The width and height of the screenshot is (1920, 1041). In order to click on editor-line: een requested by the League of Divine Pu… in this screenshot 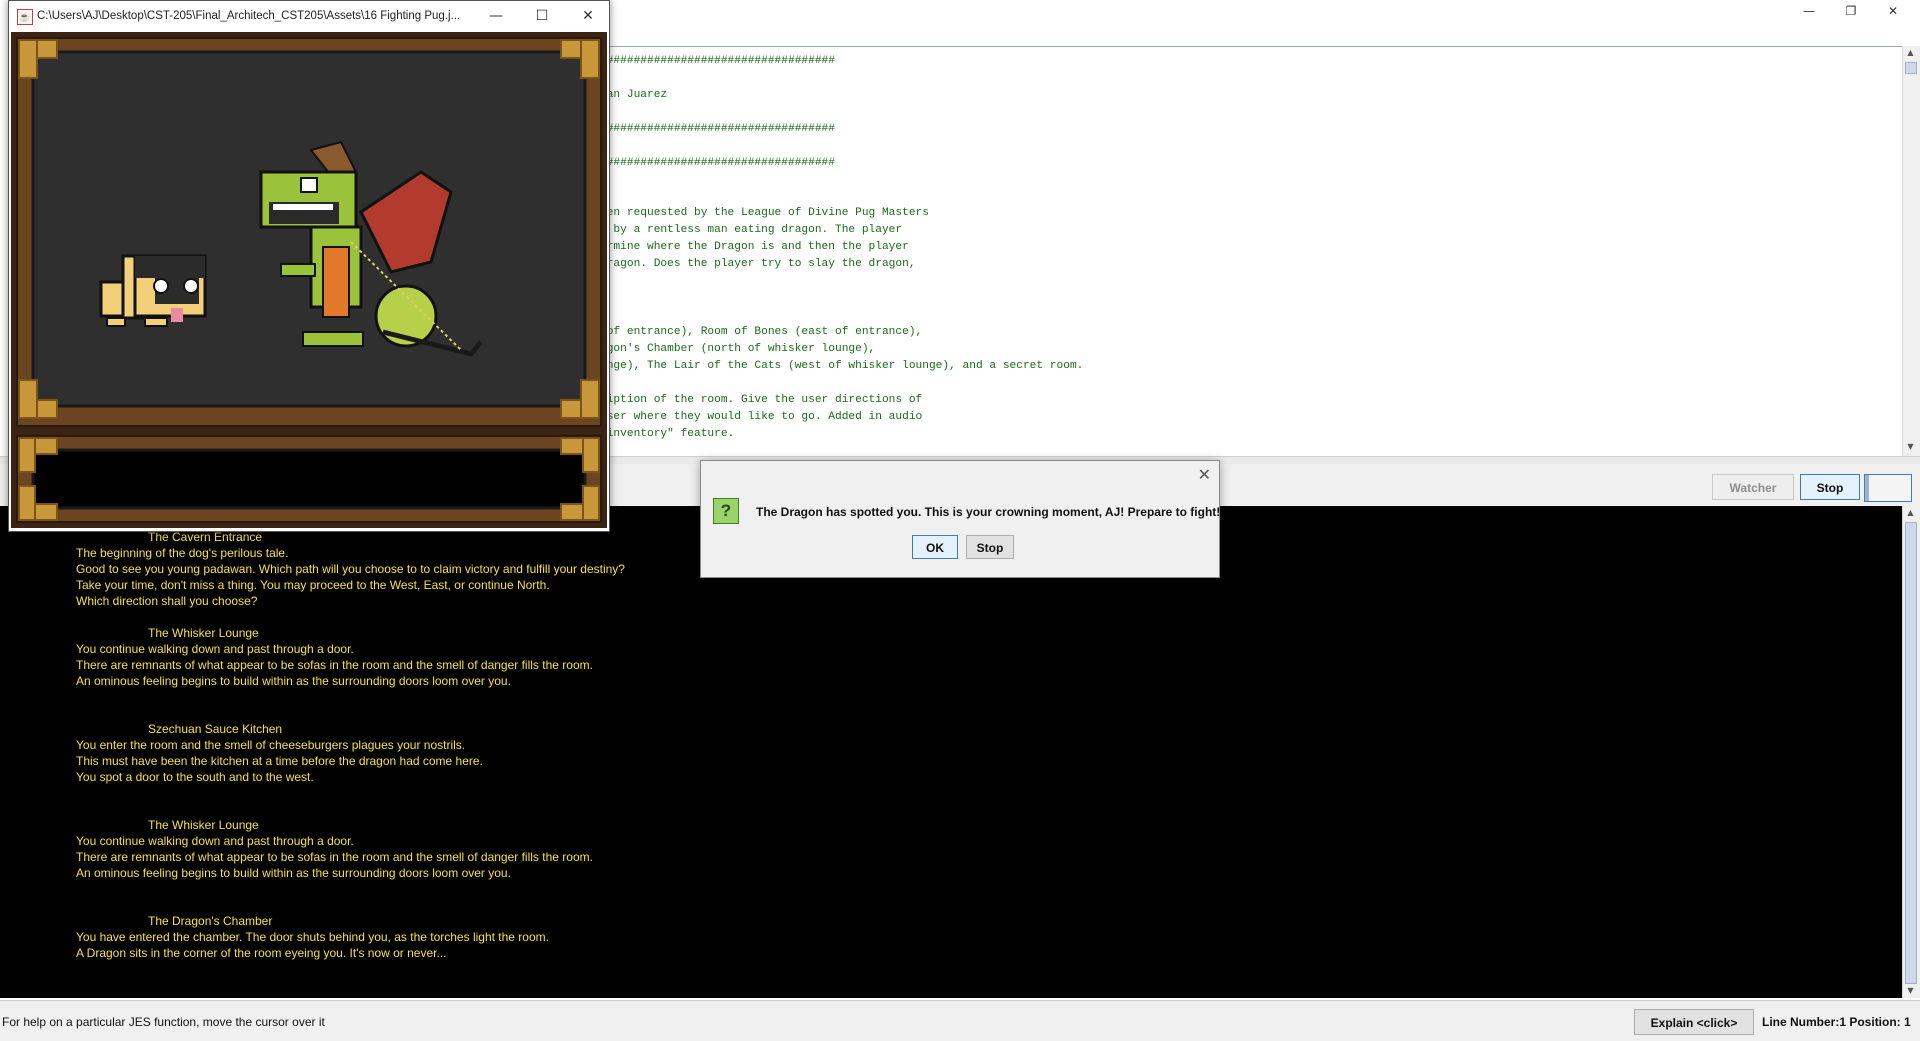, I will do `click(764, 213)`.